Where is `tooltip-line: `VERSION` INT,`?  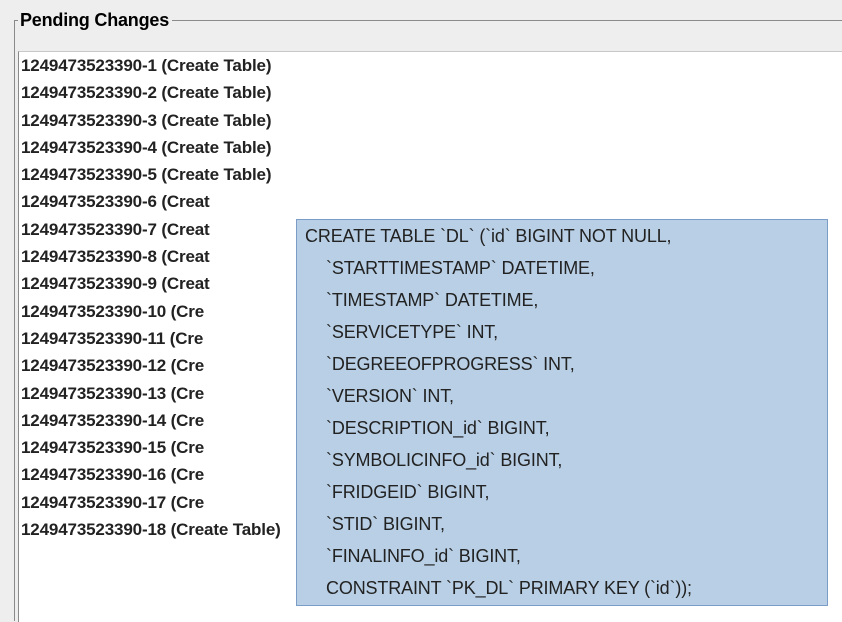
tooltip-line: `VERSION` INT, is located at coordinates (390, 396).